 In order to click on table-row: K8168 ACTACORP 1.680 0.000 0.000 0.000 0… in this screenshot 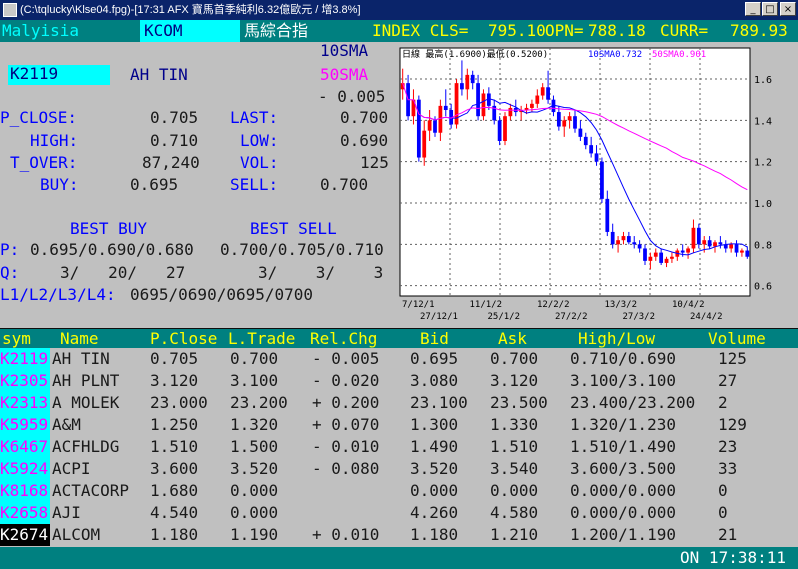, I will do `click(399, 491)`.